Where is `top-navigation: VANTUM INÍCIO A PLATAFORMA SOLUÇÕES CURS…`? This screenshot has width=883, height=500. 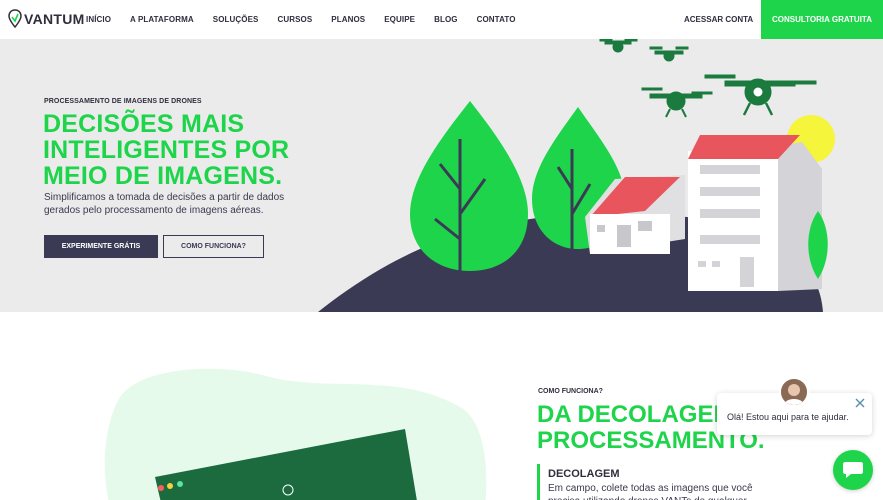 top-navigation: VANTUM INÍCIO A PLATAFORMA SOLUÇÕES CURS… is located at coordinates (441, 19).